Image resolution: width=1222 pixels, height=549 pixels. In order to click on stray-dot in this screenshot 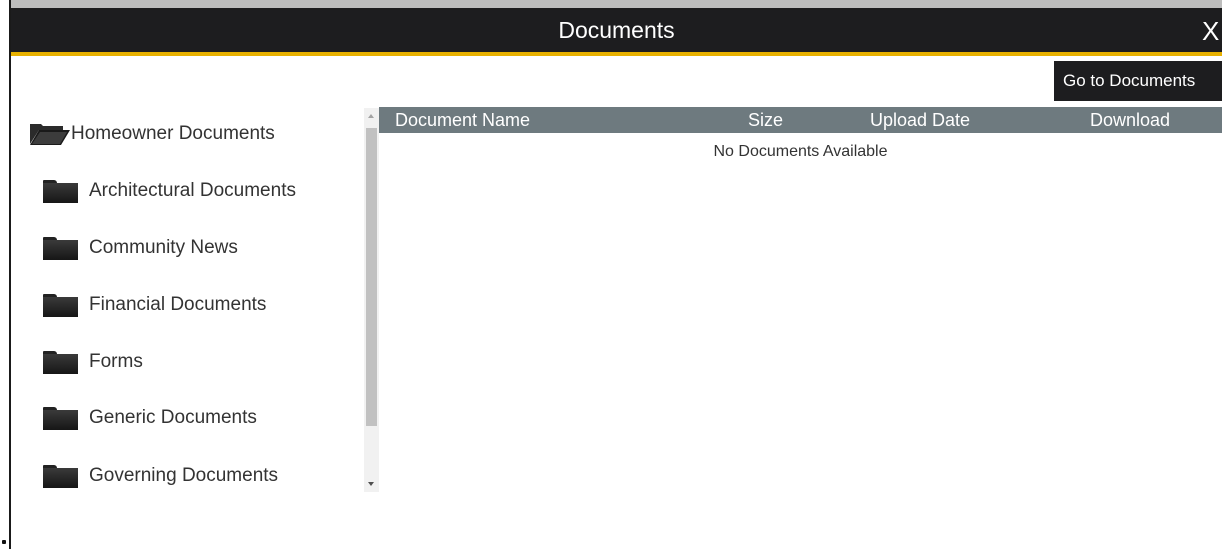, I will do `click(4, 542)`.